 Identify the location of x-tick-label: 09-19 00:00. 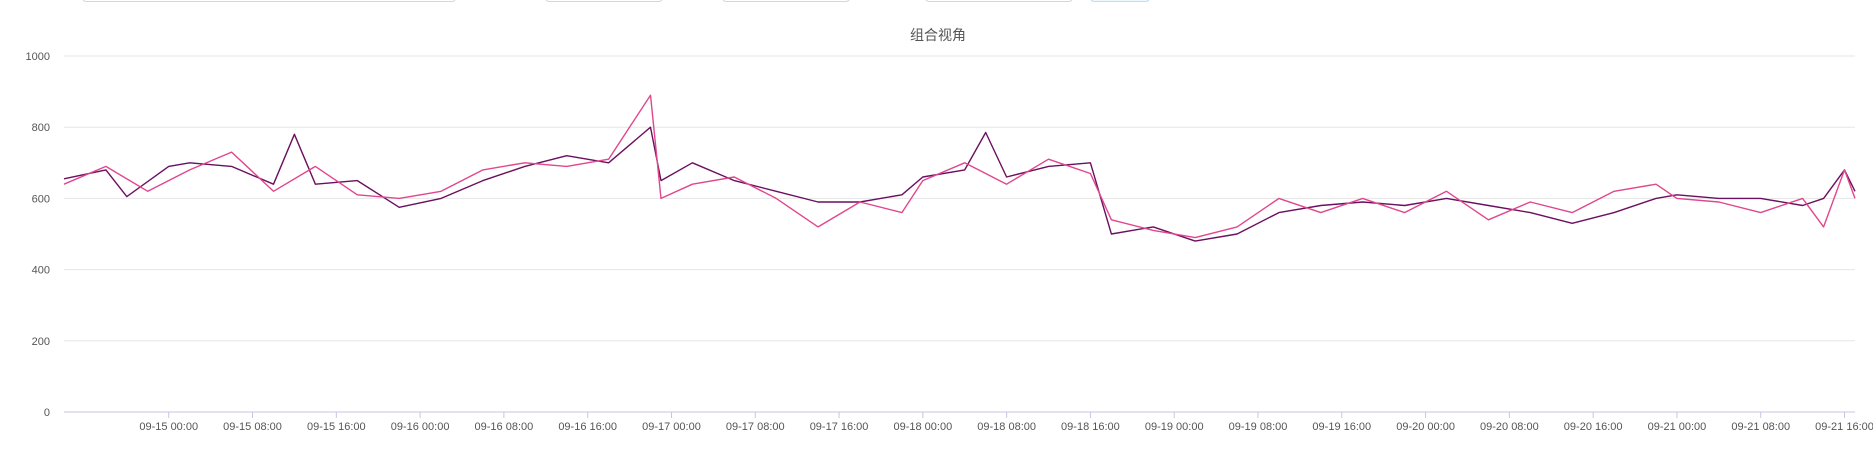
(1174, 427).